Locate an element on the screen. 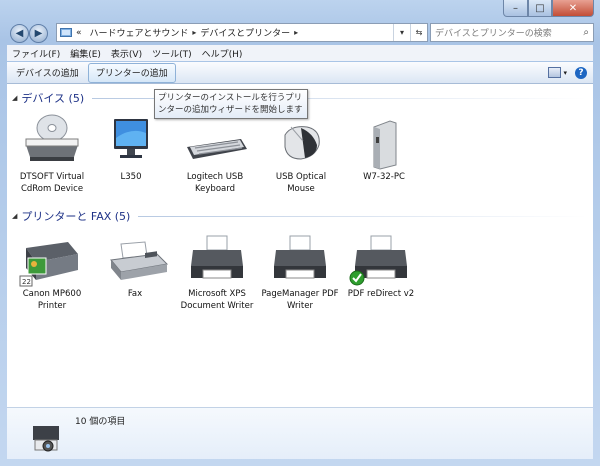  menu-edit: 編集(E) is located at coordinates (85, 53).